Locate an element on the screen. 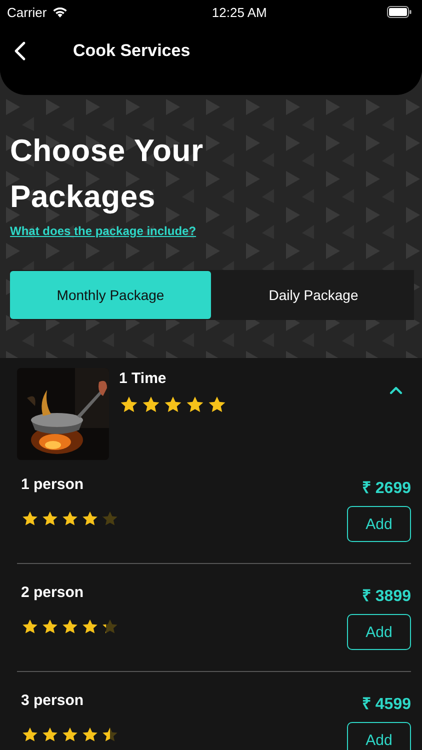 The image size is (422, 750). status-time: 12:25 AM is located at coordinates (239, 12).